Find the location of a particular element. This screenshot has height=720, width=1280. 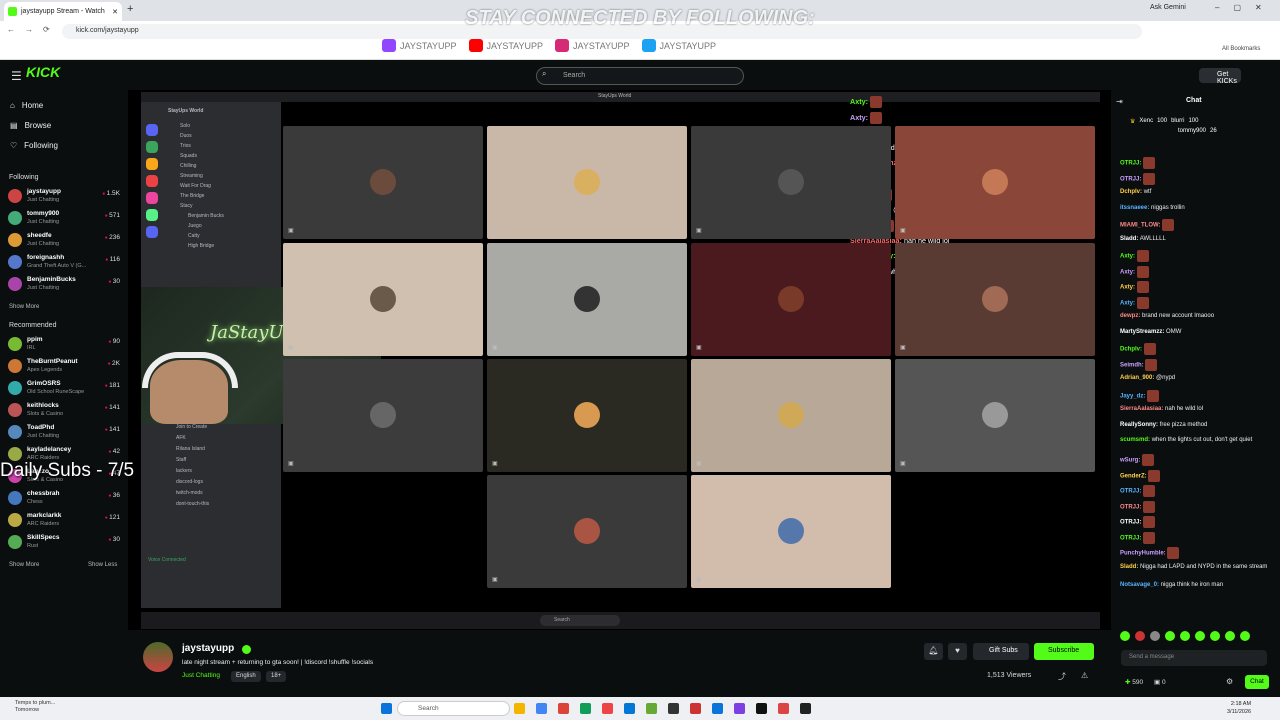

taskbar-search: Search is located at coordinates (453, 708).